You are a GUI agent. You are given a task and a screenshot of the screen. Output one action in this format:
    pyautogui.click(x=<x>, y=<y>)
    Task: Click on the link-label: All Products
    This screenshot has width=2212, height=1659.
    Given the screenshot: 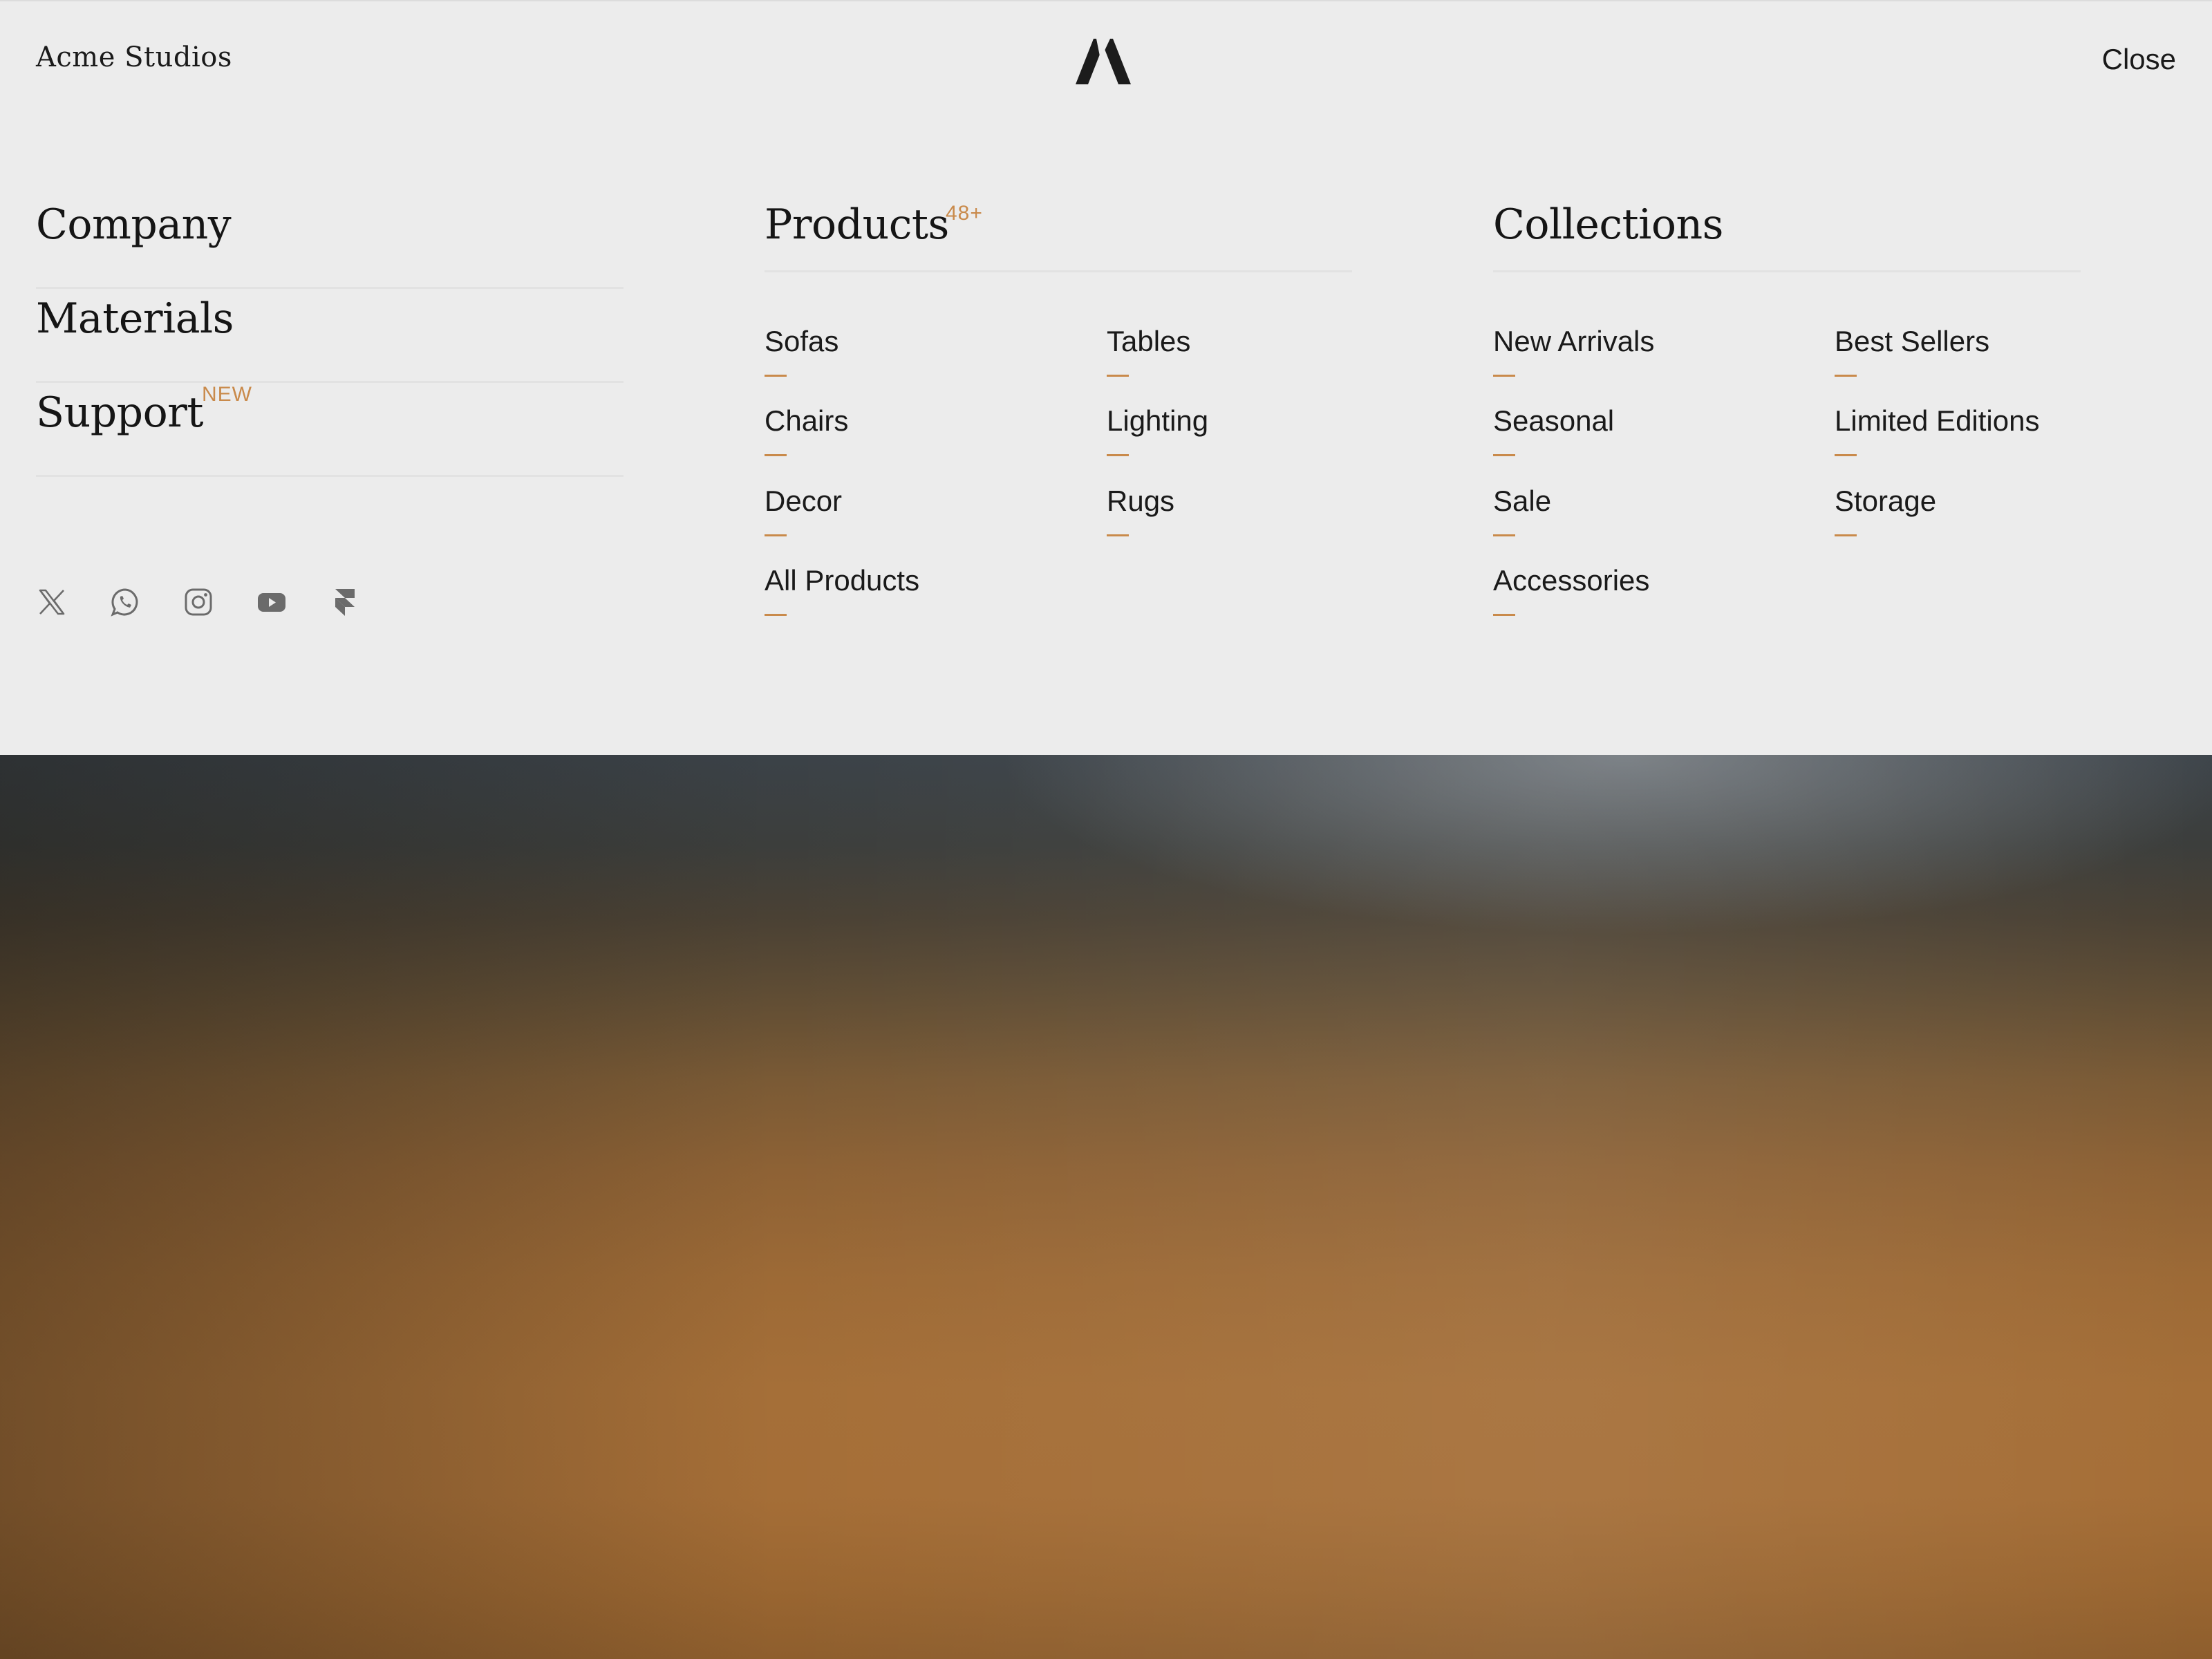 What is the action you would take?
    pyautogui.click(x=842, y=581)
    